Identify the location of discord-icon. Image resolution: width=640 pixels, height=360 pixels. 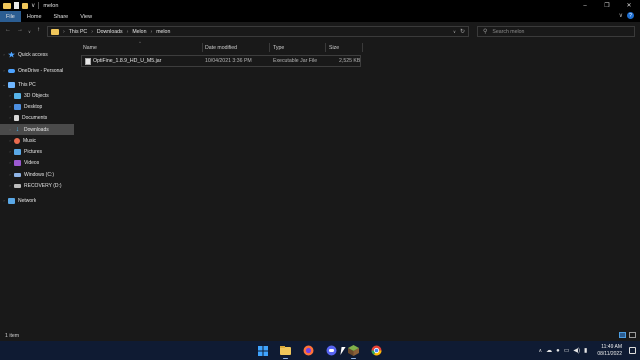
(331, 350).